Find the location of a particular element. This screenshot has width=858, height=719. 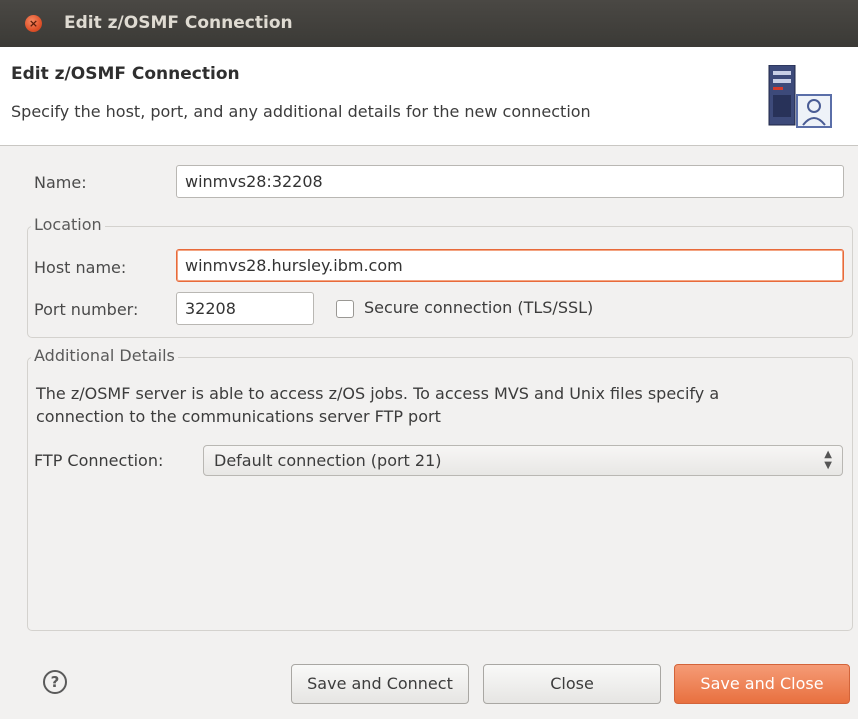

server-user-icon is located at coordinates (800, 96).